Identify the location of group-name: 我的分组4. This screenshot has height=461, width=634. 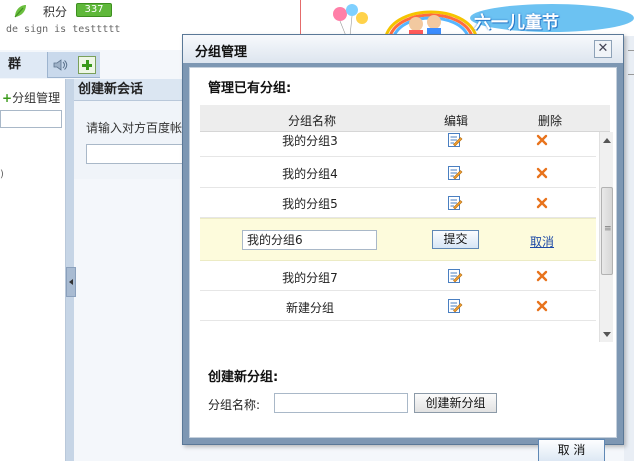
(310, 174).